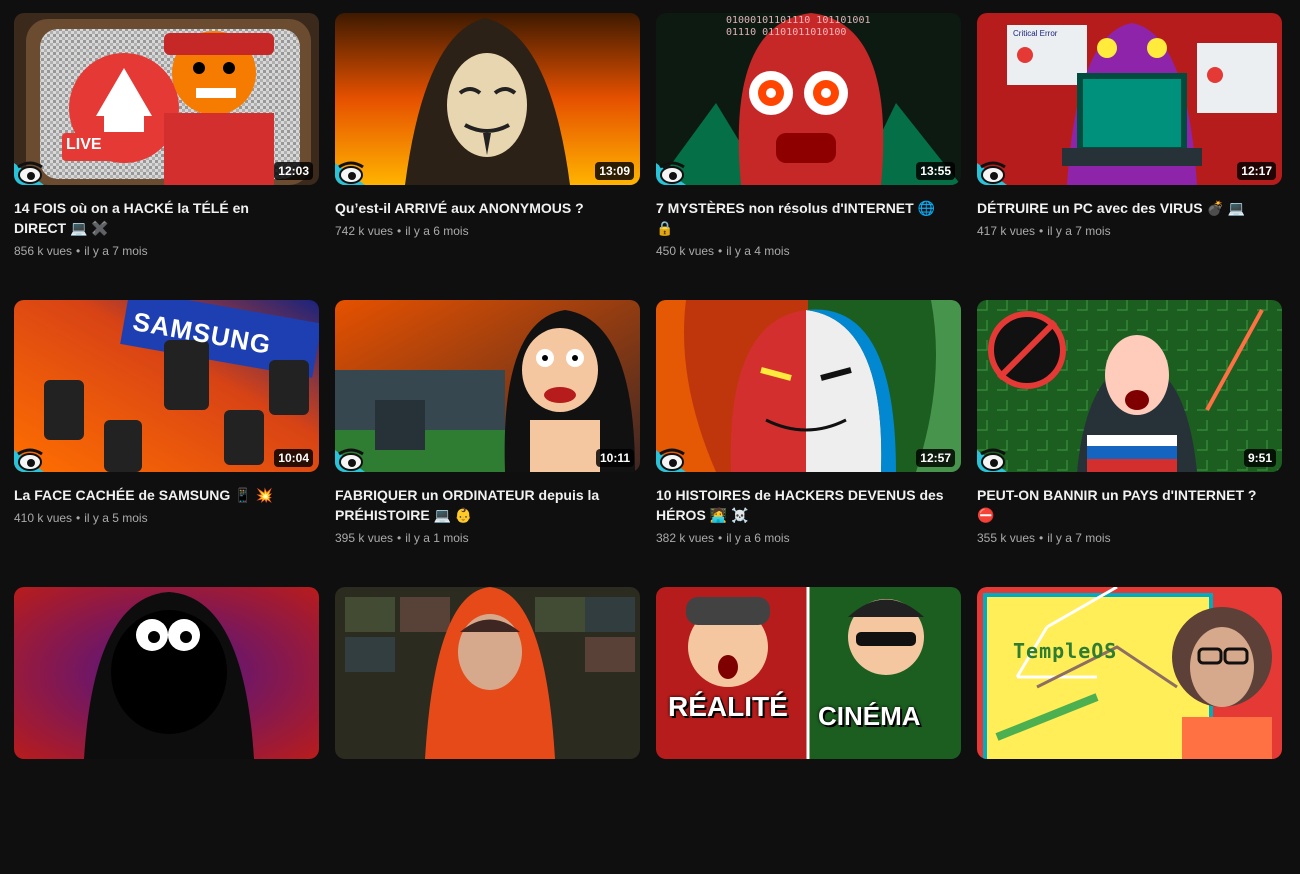 This screenshot has width=1300, height=874. What do you see at coordinates (801, 218) in the screenshot?
I see `video-title: 7 MYSTÈRES non résolus d'INTERNET 🌐 🔒` at bounding box center [801, 218].